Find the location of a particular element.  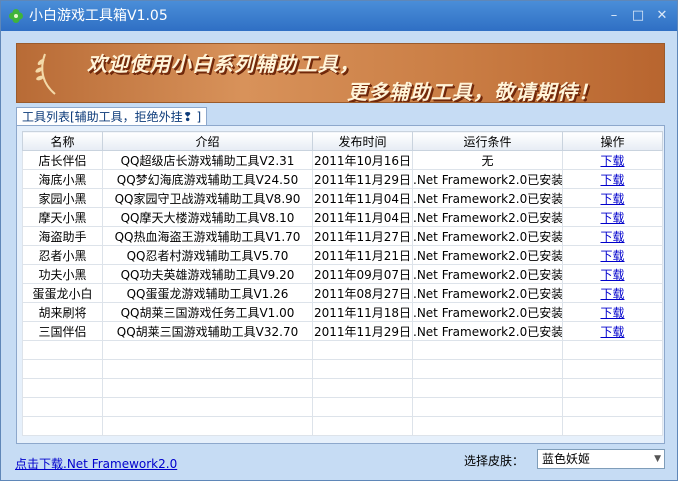

tool-name-cell: 三国伴侣 is located at coordinates (62, 331).